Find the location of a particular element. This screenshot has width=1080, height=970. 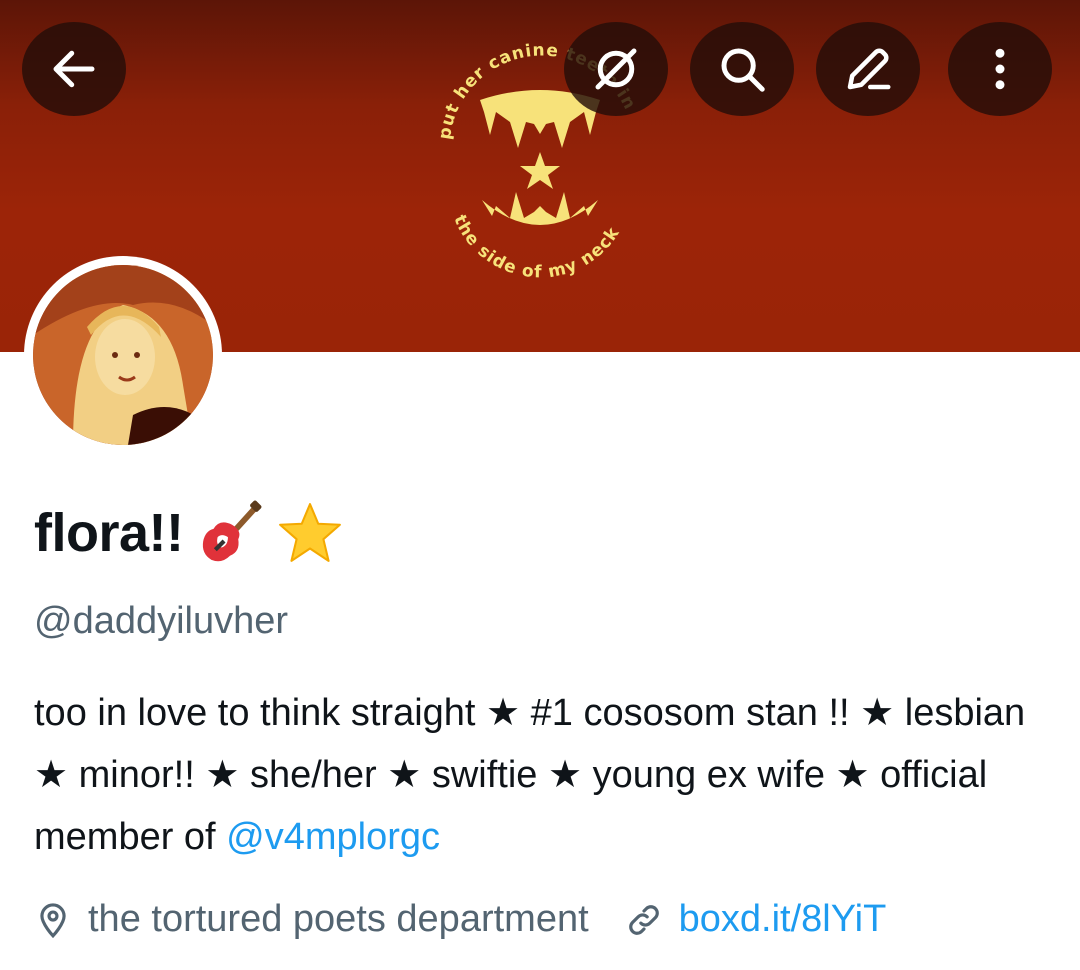

arrow-left-icon is located at coordinates (74, 69).